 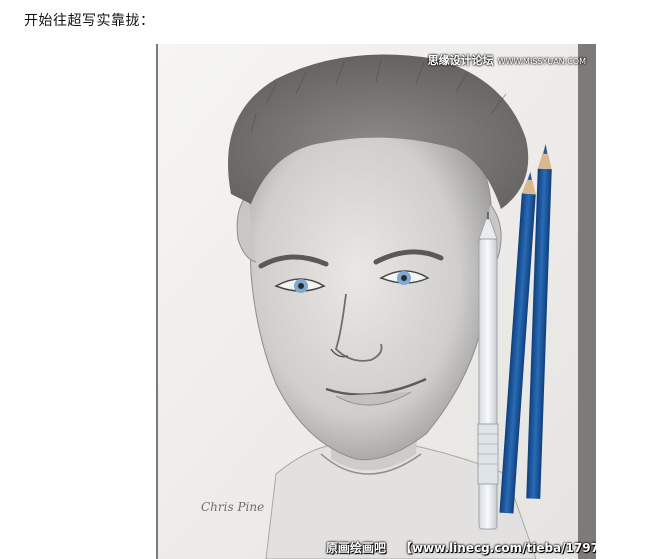 I want to click on mechanical-pencil, so click(x=488, y=371).